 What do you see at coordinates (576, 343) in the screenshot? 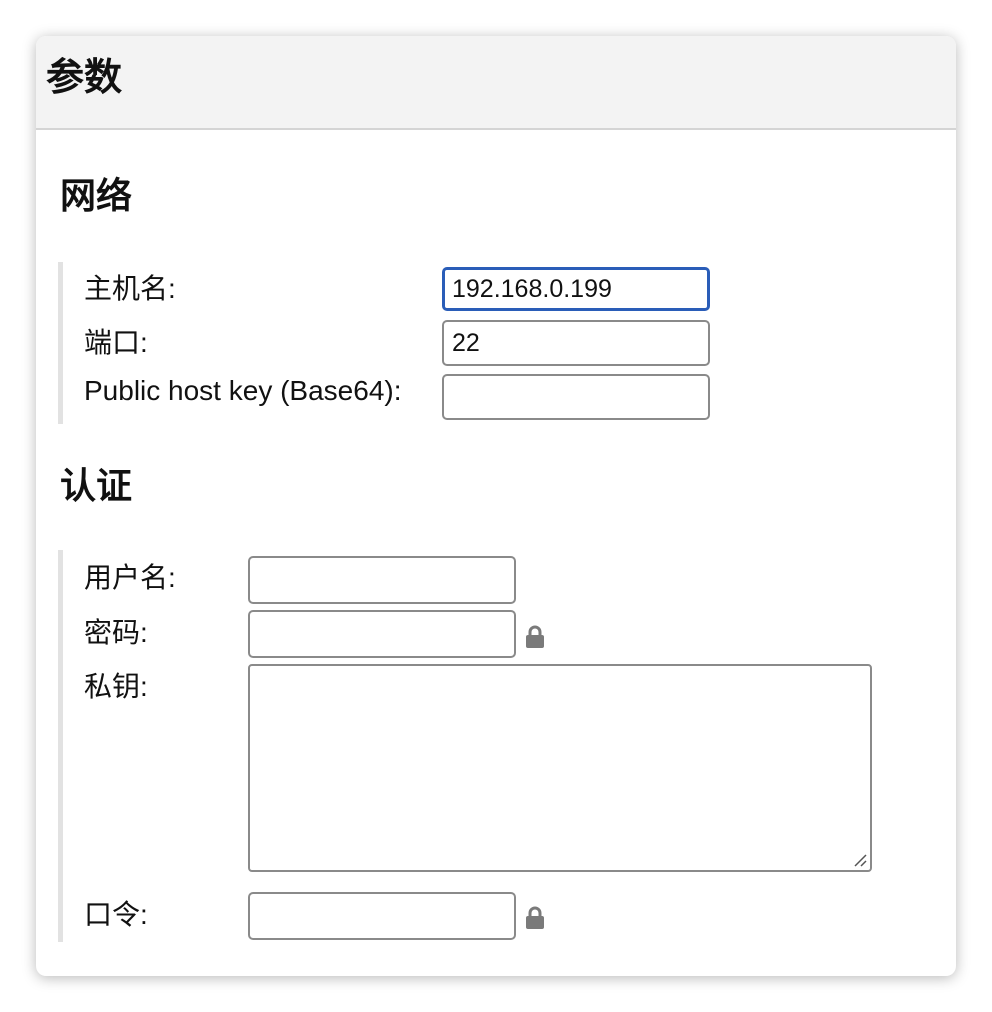
I see `port-input` at bounding box center [576, 343].